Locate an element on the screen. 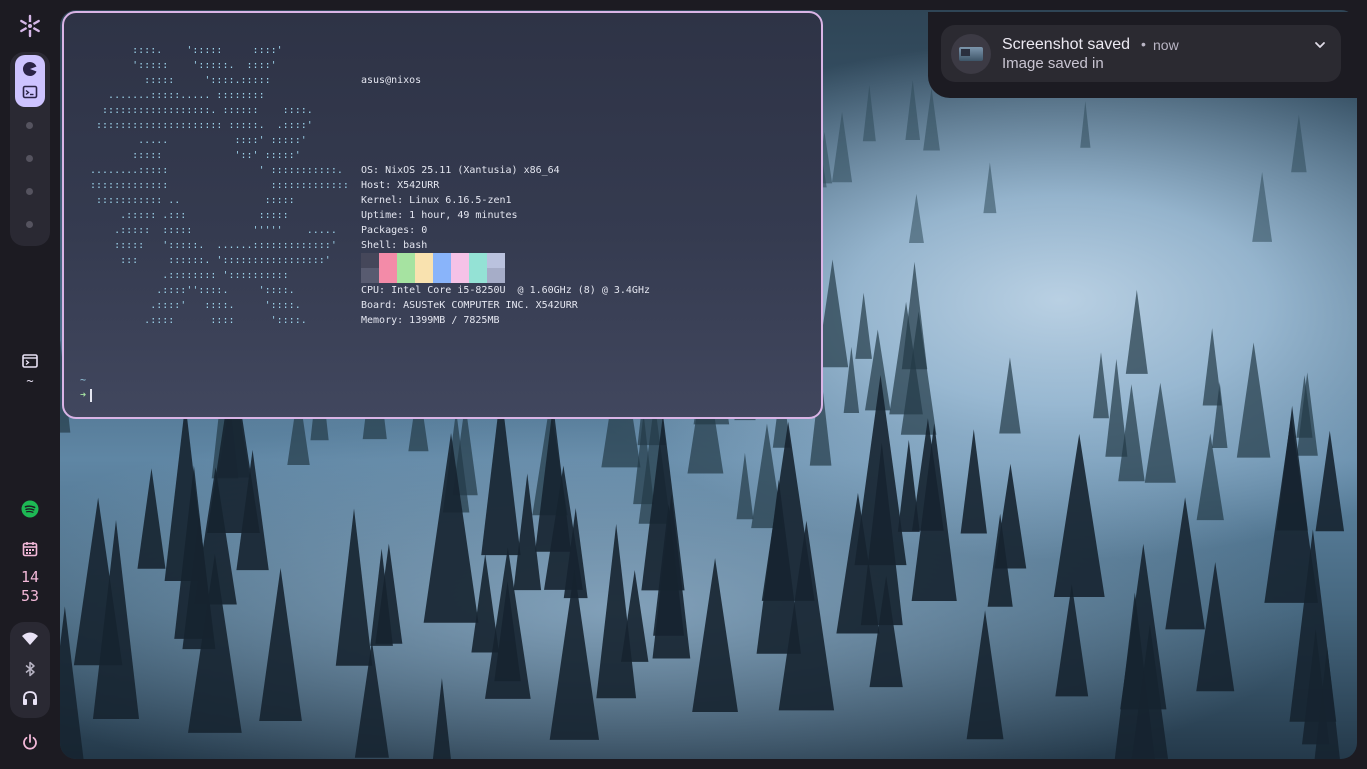  pacman-icon is located at coordinates (29, 68).